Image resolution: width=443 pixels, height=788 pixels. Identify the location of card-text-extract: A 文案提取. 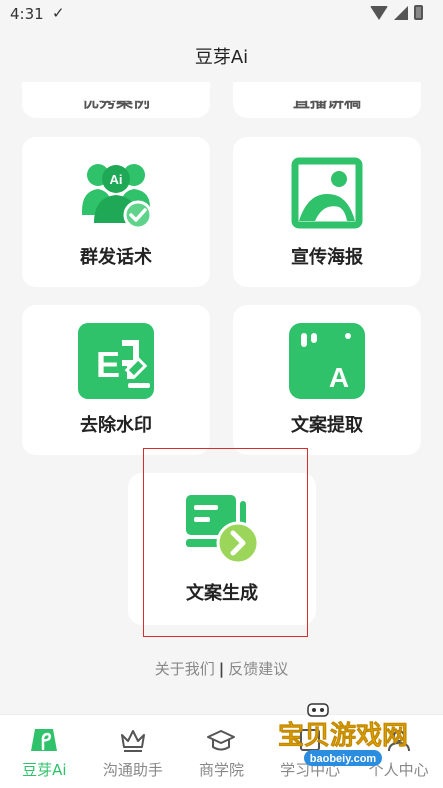
(327, 380).